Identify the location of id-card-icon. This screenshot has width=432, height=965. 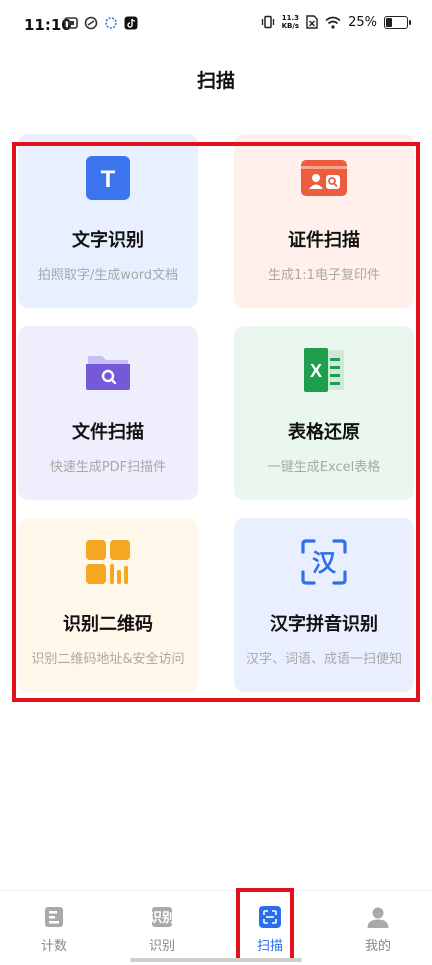
(324, 178).